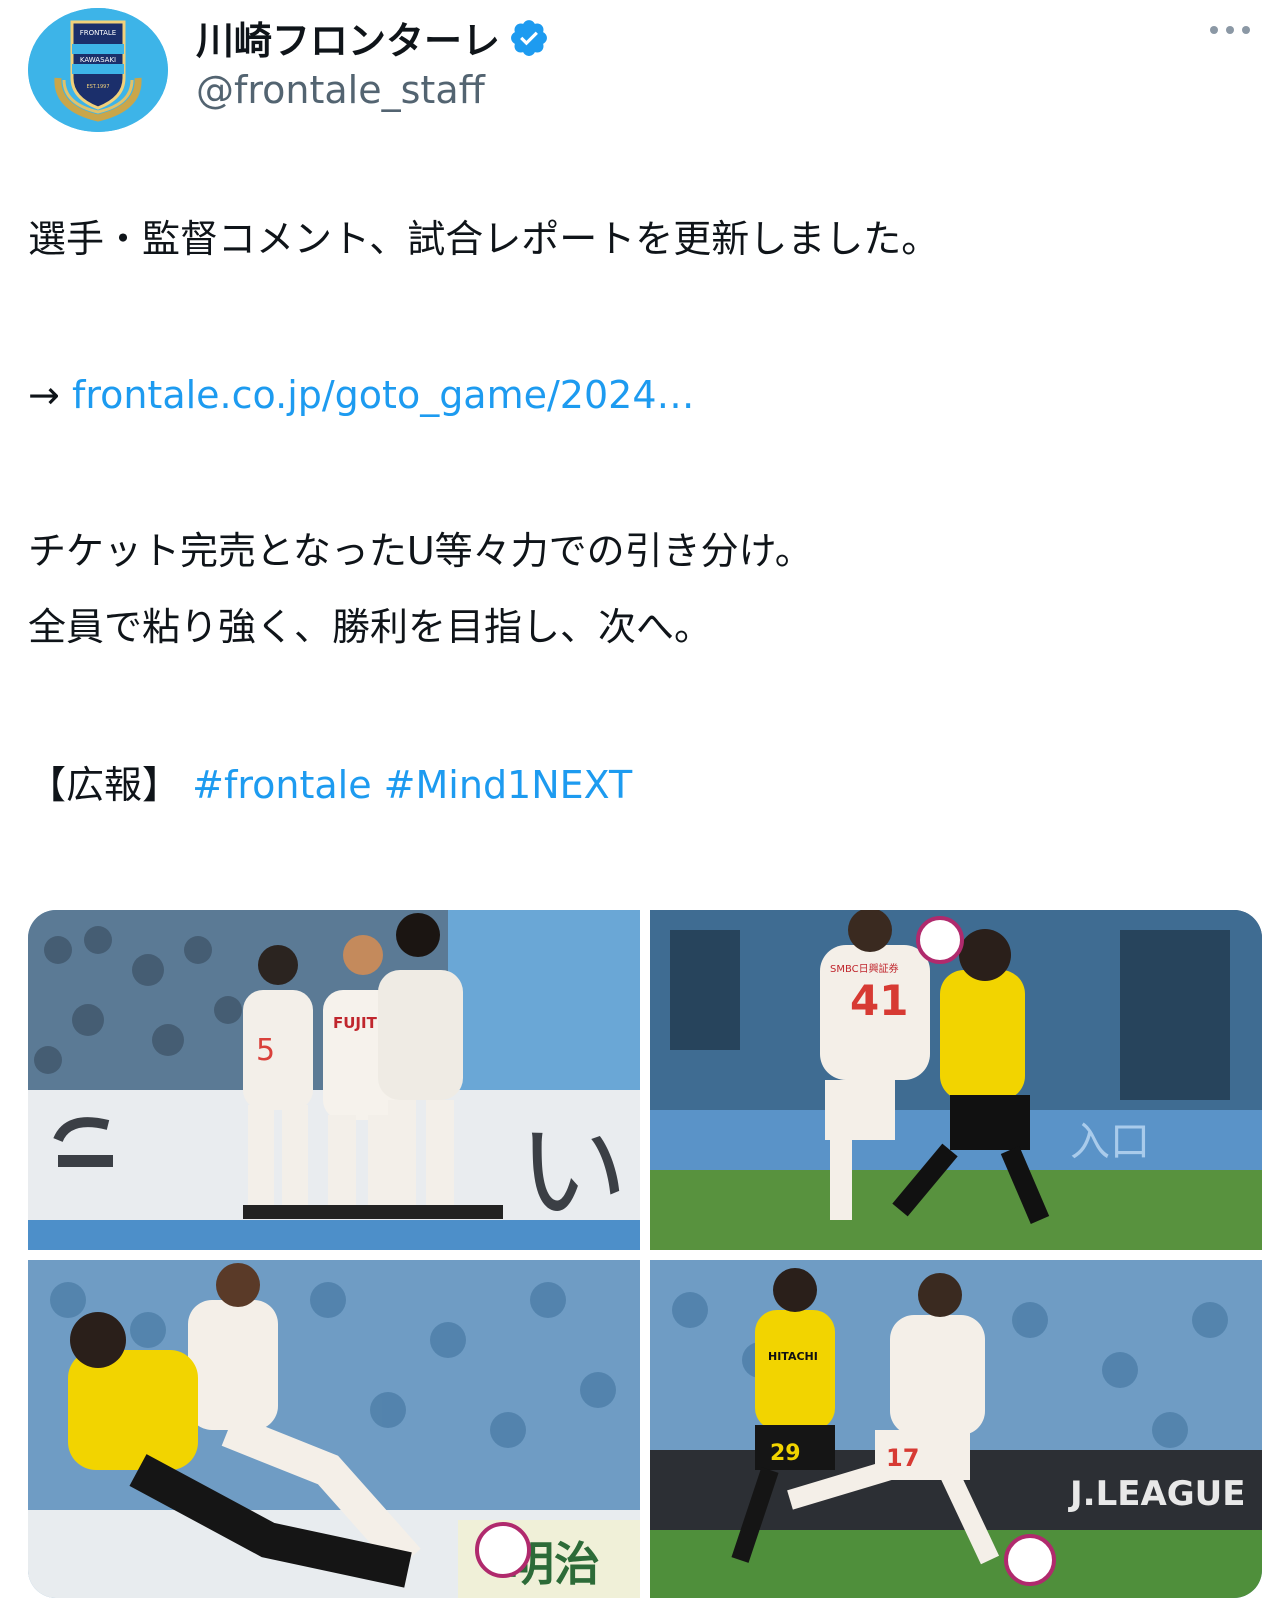  I want to click on player-number: 41, so click(879, 1000).